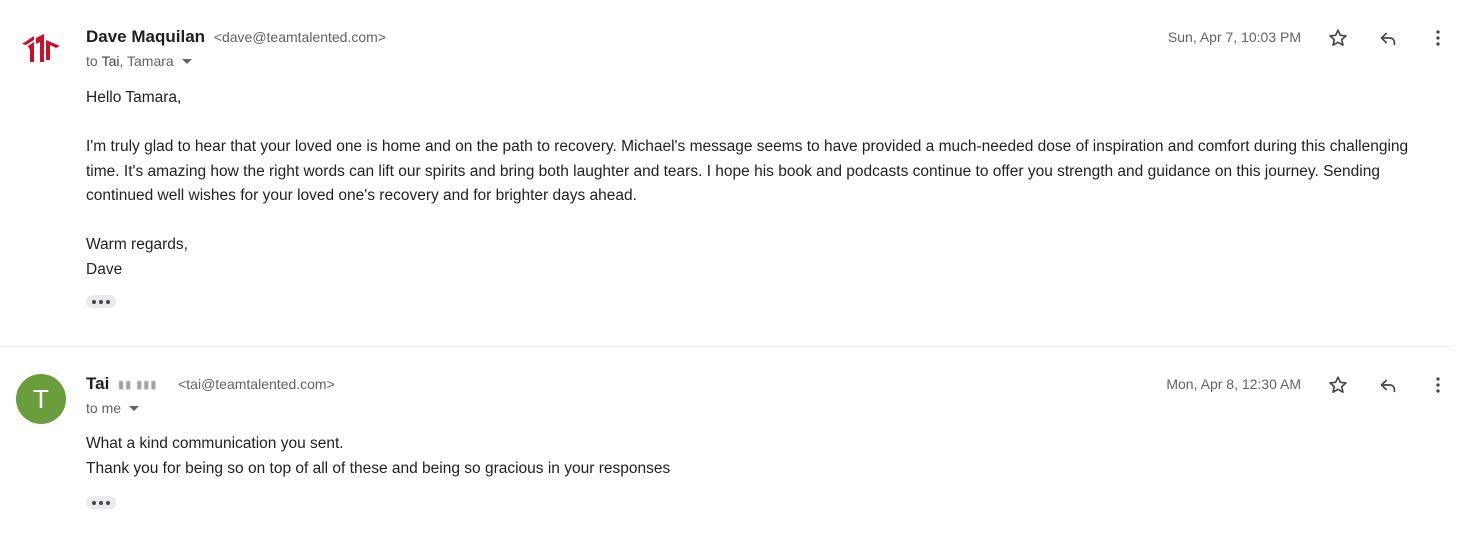  What do you see at coordinates (146, 61) in the screenshot?
I see `recipient-rest: , Tamara` at bounding box center [146, 61].